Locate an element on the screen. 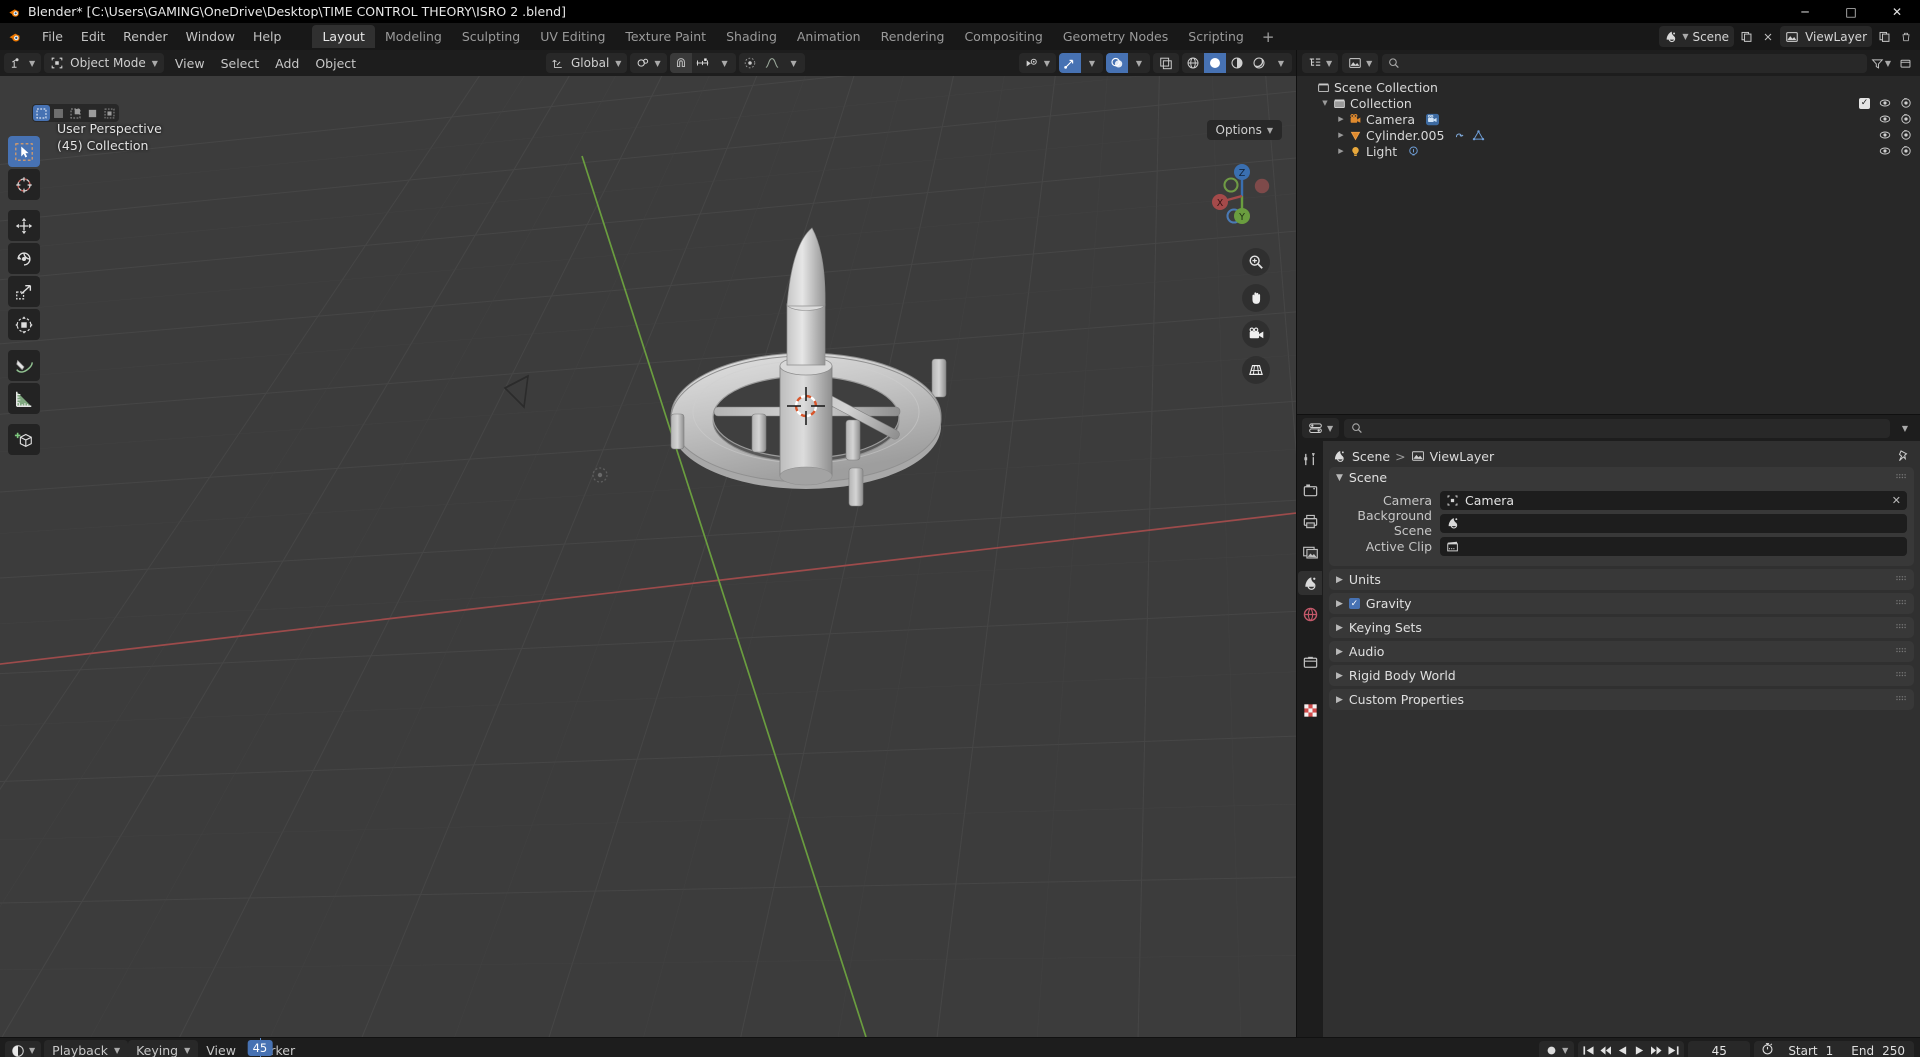  rotate-tool is located at coordinates (24, 258).